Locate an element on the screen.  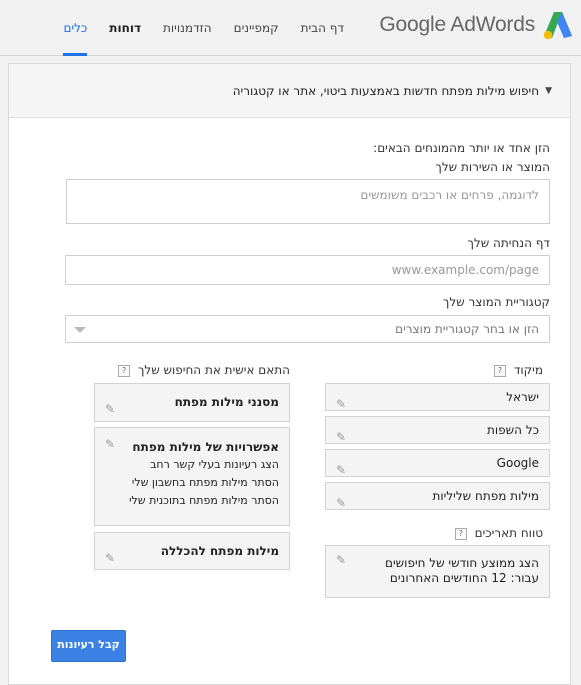
daterange-line2: עבור: 12 החודשים האחרונים is located at coordinates (464, 578).